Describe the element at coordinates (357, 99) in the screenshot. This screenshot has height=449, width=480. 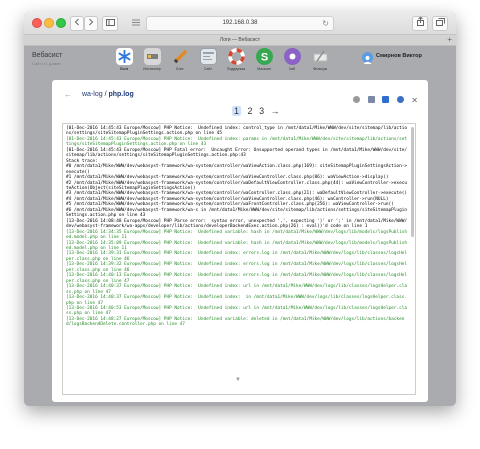
I see `settings-icon` at that location.